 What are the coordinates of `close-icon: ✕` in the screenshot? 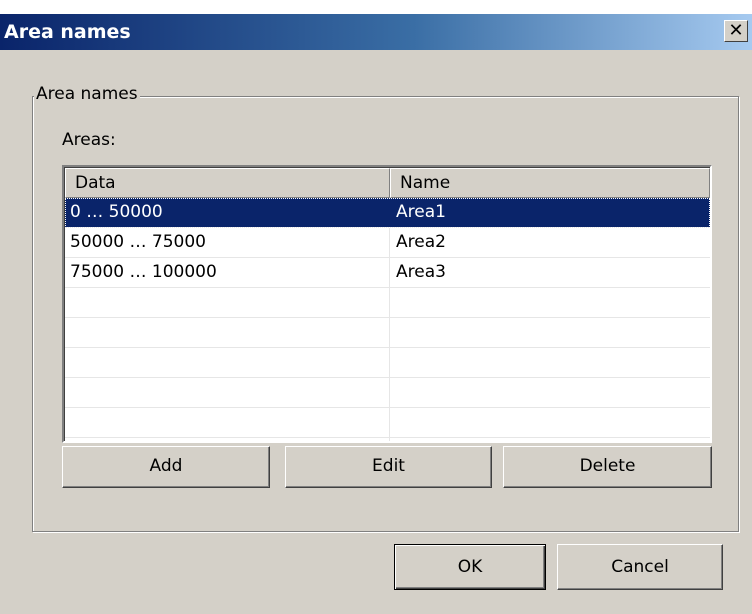 It's located at (736, 30).